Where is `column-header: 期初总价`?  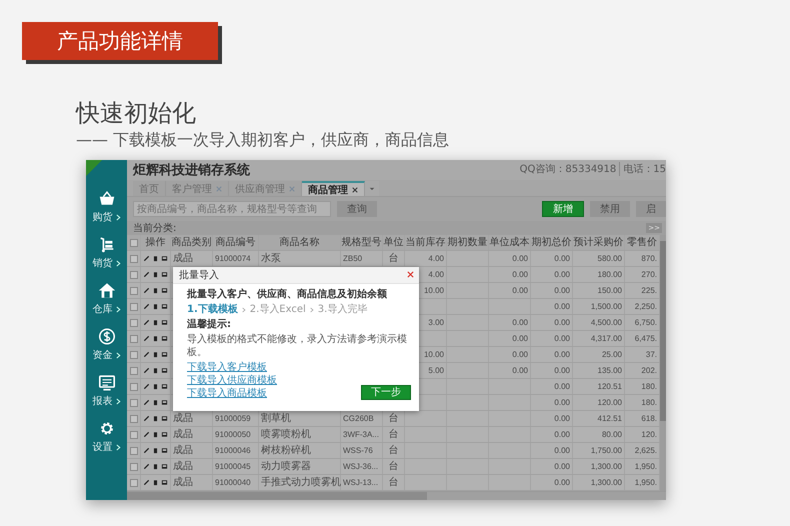 column-header: 期初总价 is located at coordinates (552, 242).